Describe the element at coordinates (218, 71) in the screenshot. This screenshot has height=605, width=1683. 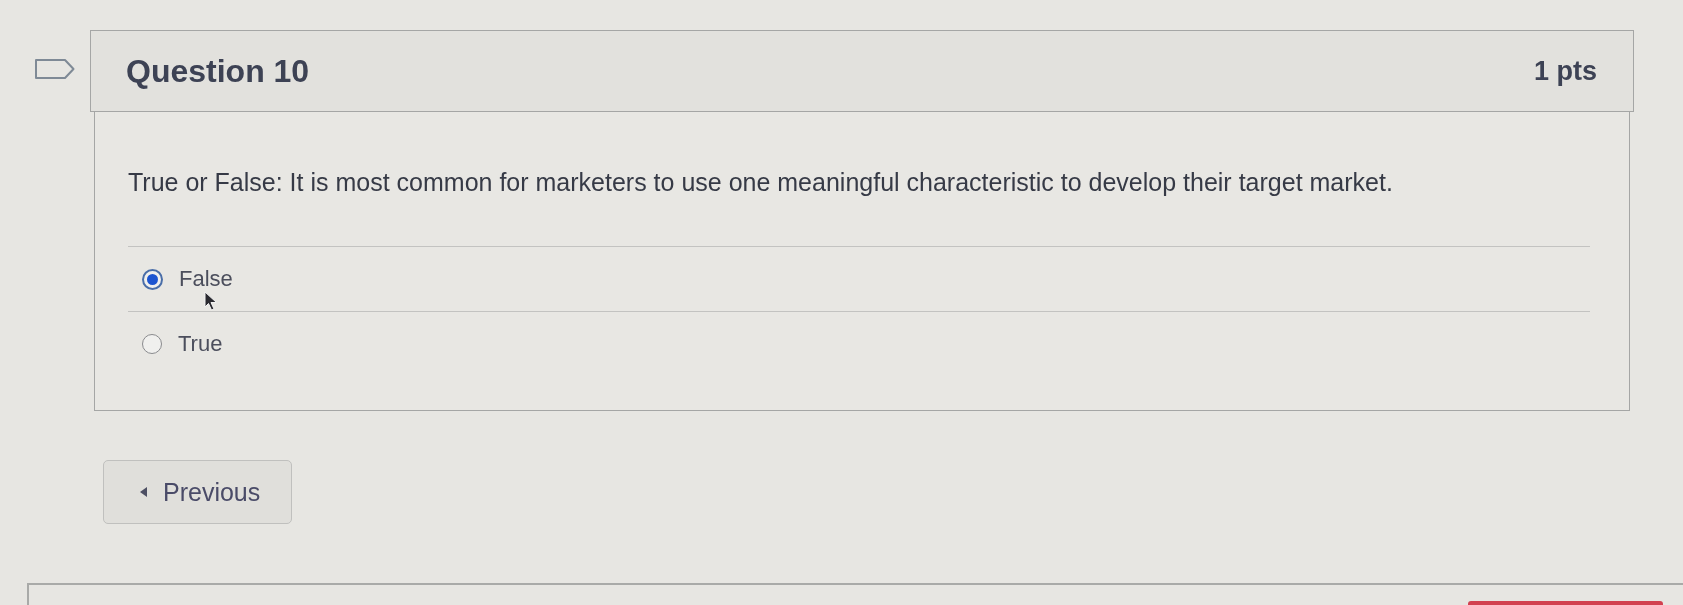
I see `question-title: Question 10` at that location.